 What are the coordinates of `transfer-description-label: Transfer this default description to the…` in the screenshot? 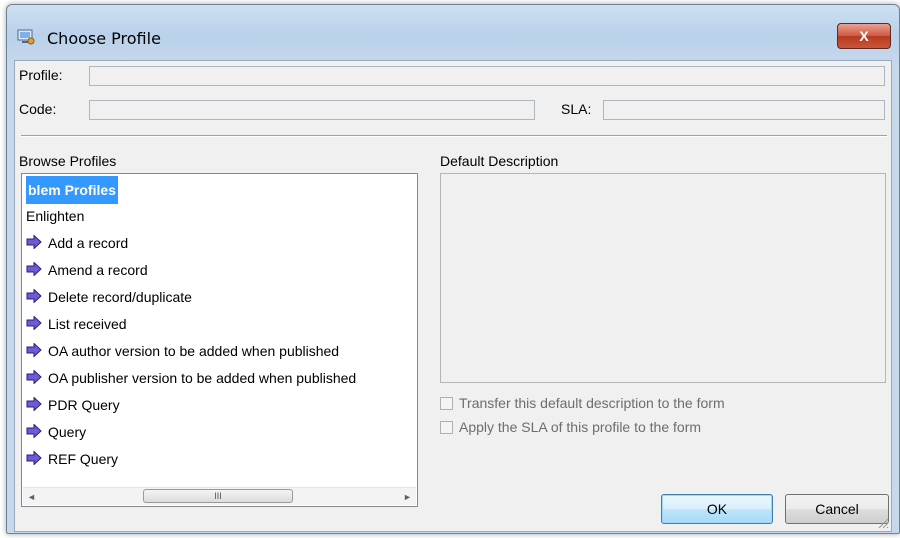 It's located at (592, 403).